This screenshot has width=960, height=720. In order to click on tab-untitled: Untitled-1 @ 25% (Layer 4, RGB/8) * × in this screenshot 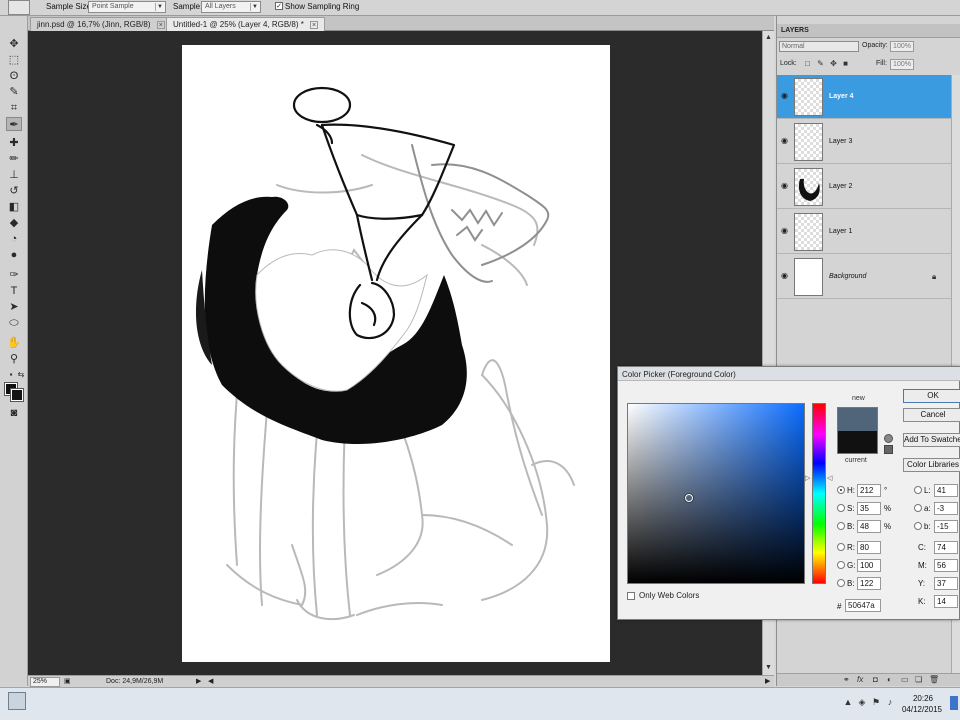, I will do `click(246, 24)`.